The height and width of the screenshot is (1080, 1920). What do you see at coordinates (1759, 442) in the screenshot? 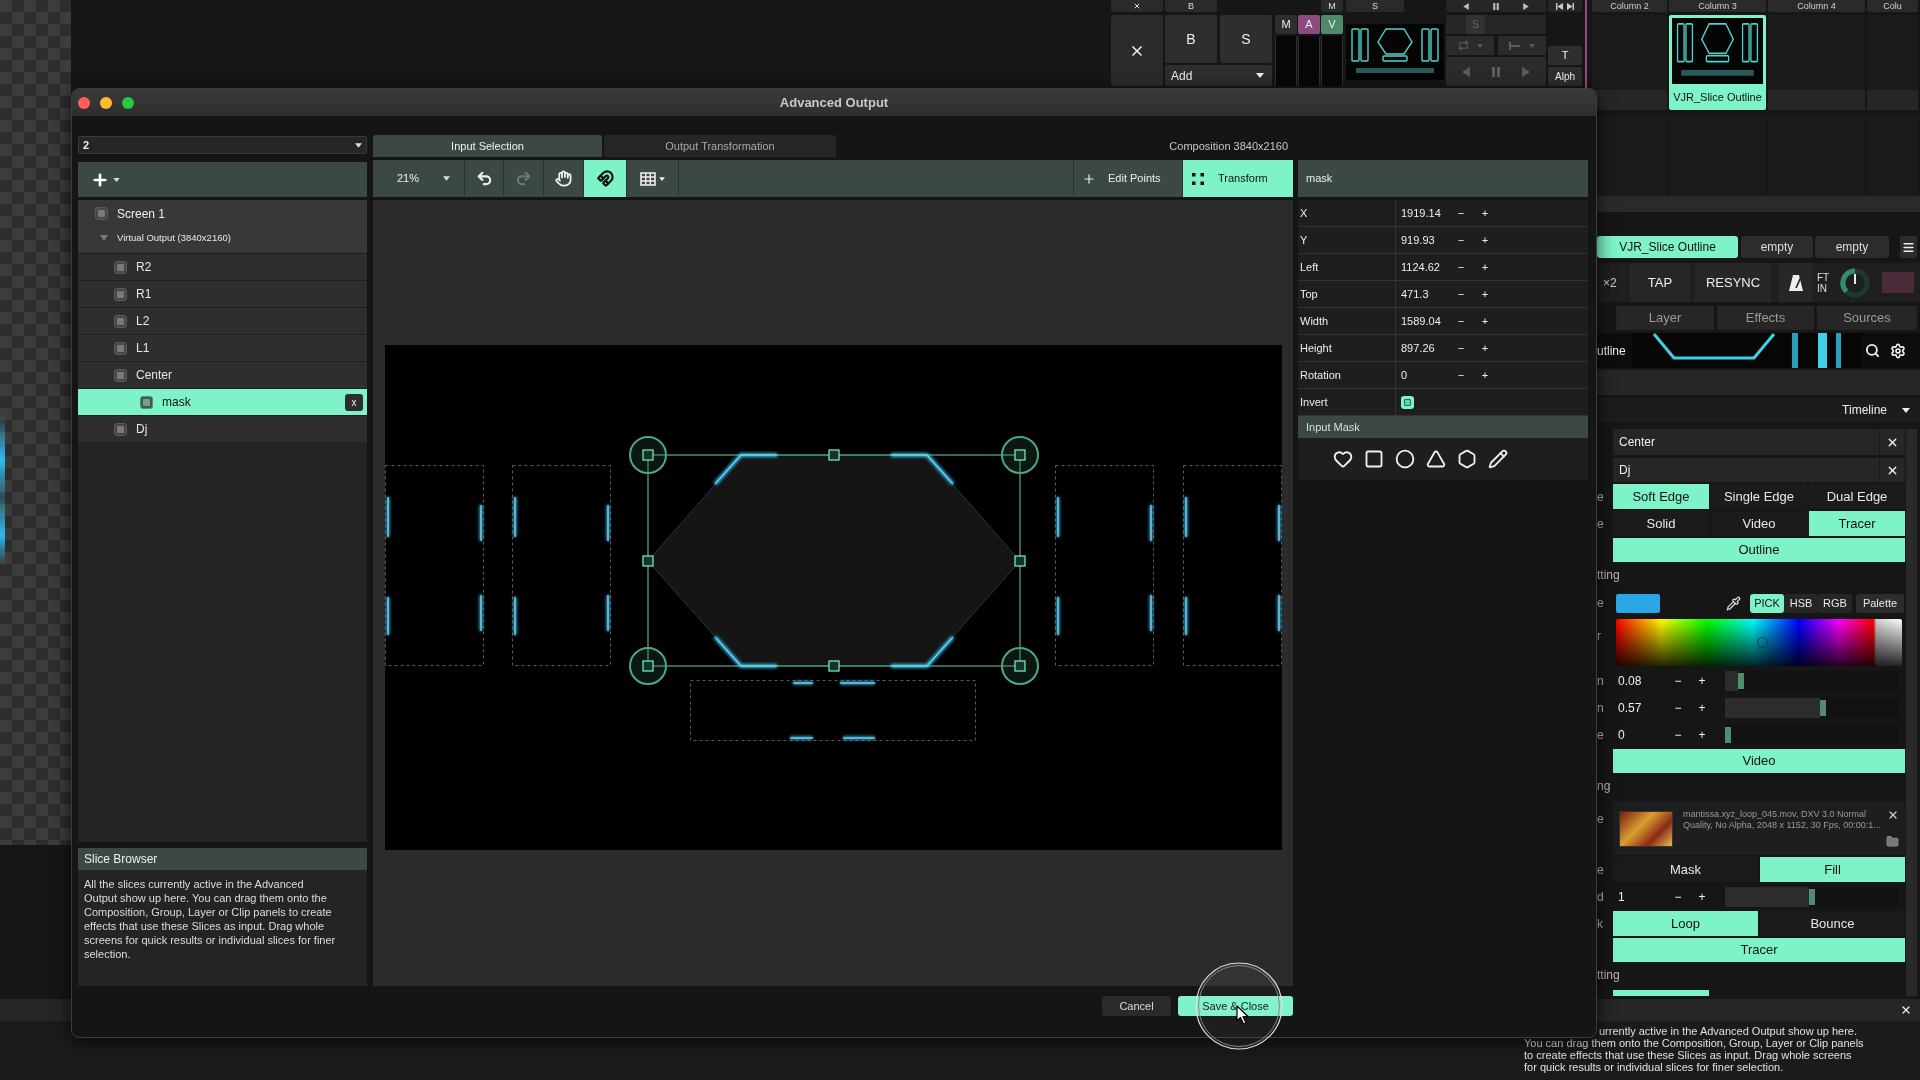
I see `slice-input-row: Center` at bounding box center [1759, 442].